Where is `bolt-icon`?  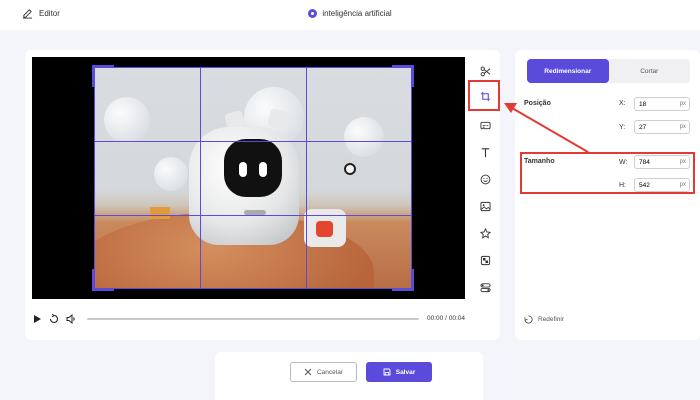
bolt-icon is located at coordinates (324, 229).